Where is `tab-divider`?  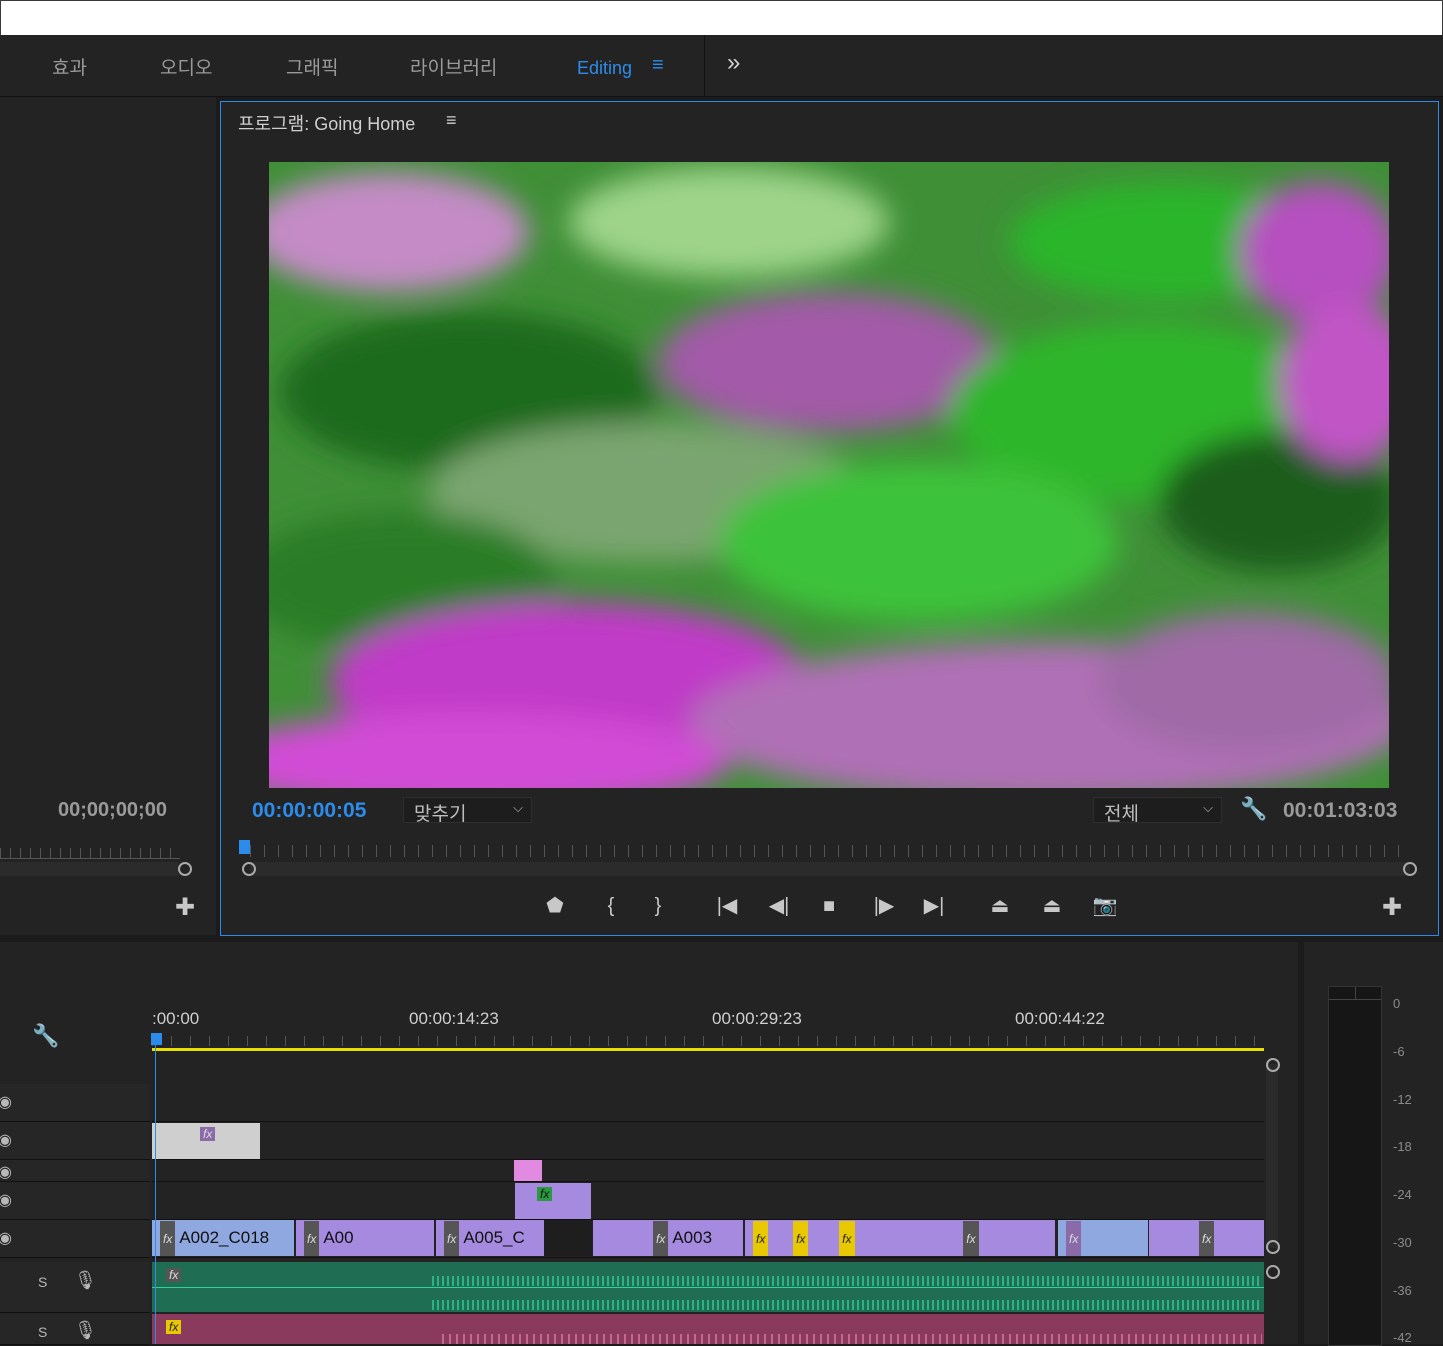
tab-divider is located at coordinates (704, 65).